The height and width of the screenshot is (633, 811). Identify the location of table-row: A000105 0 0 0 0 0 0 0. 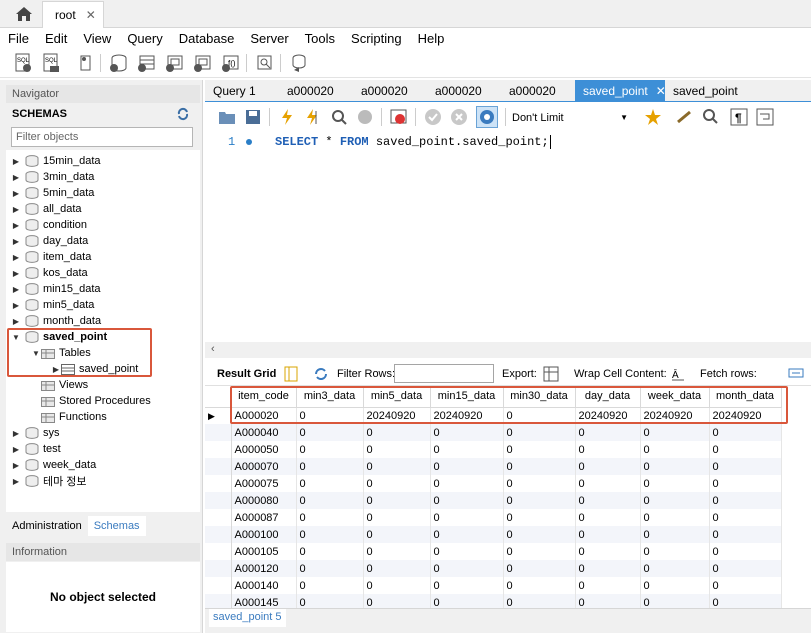
(493, 551).